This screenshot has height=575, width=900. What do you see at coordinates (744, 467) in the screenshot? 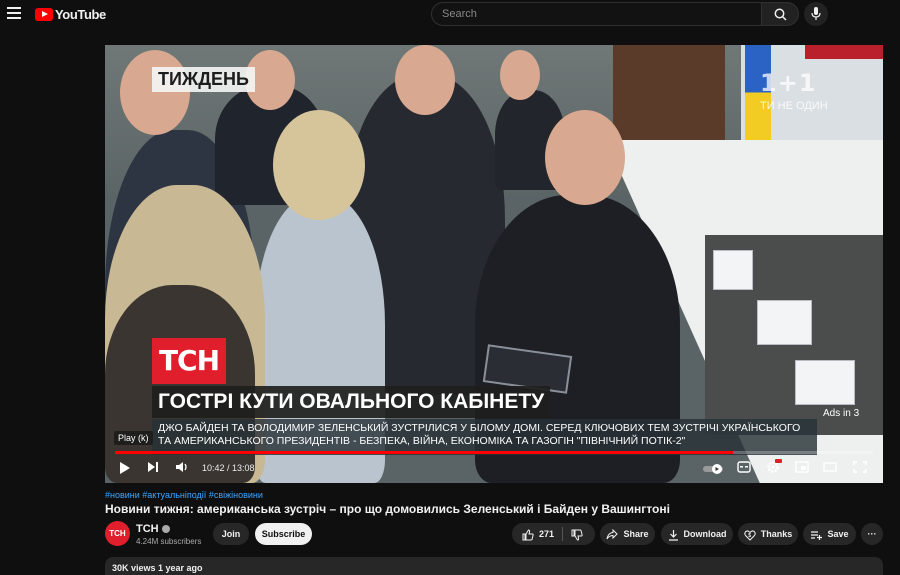
I see `captions-icon` at bounding box center [744, 467].